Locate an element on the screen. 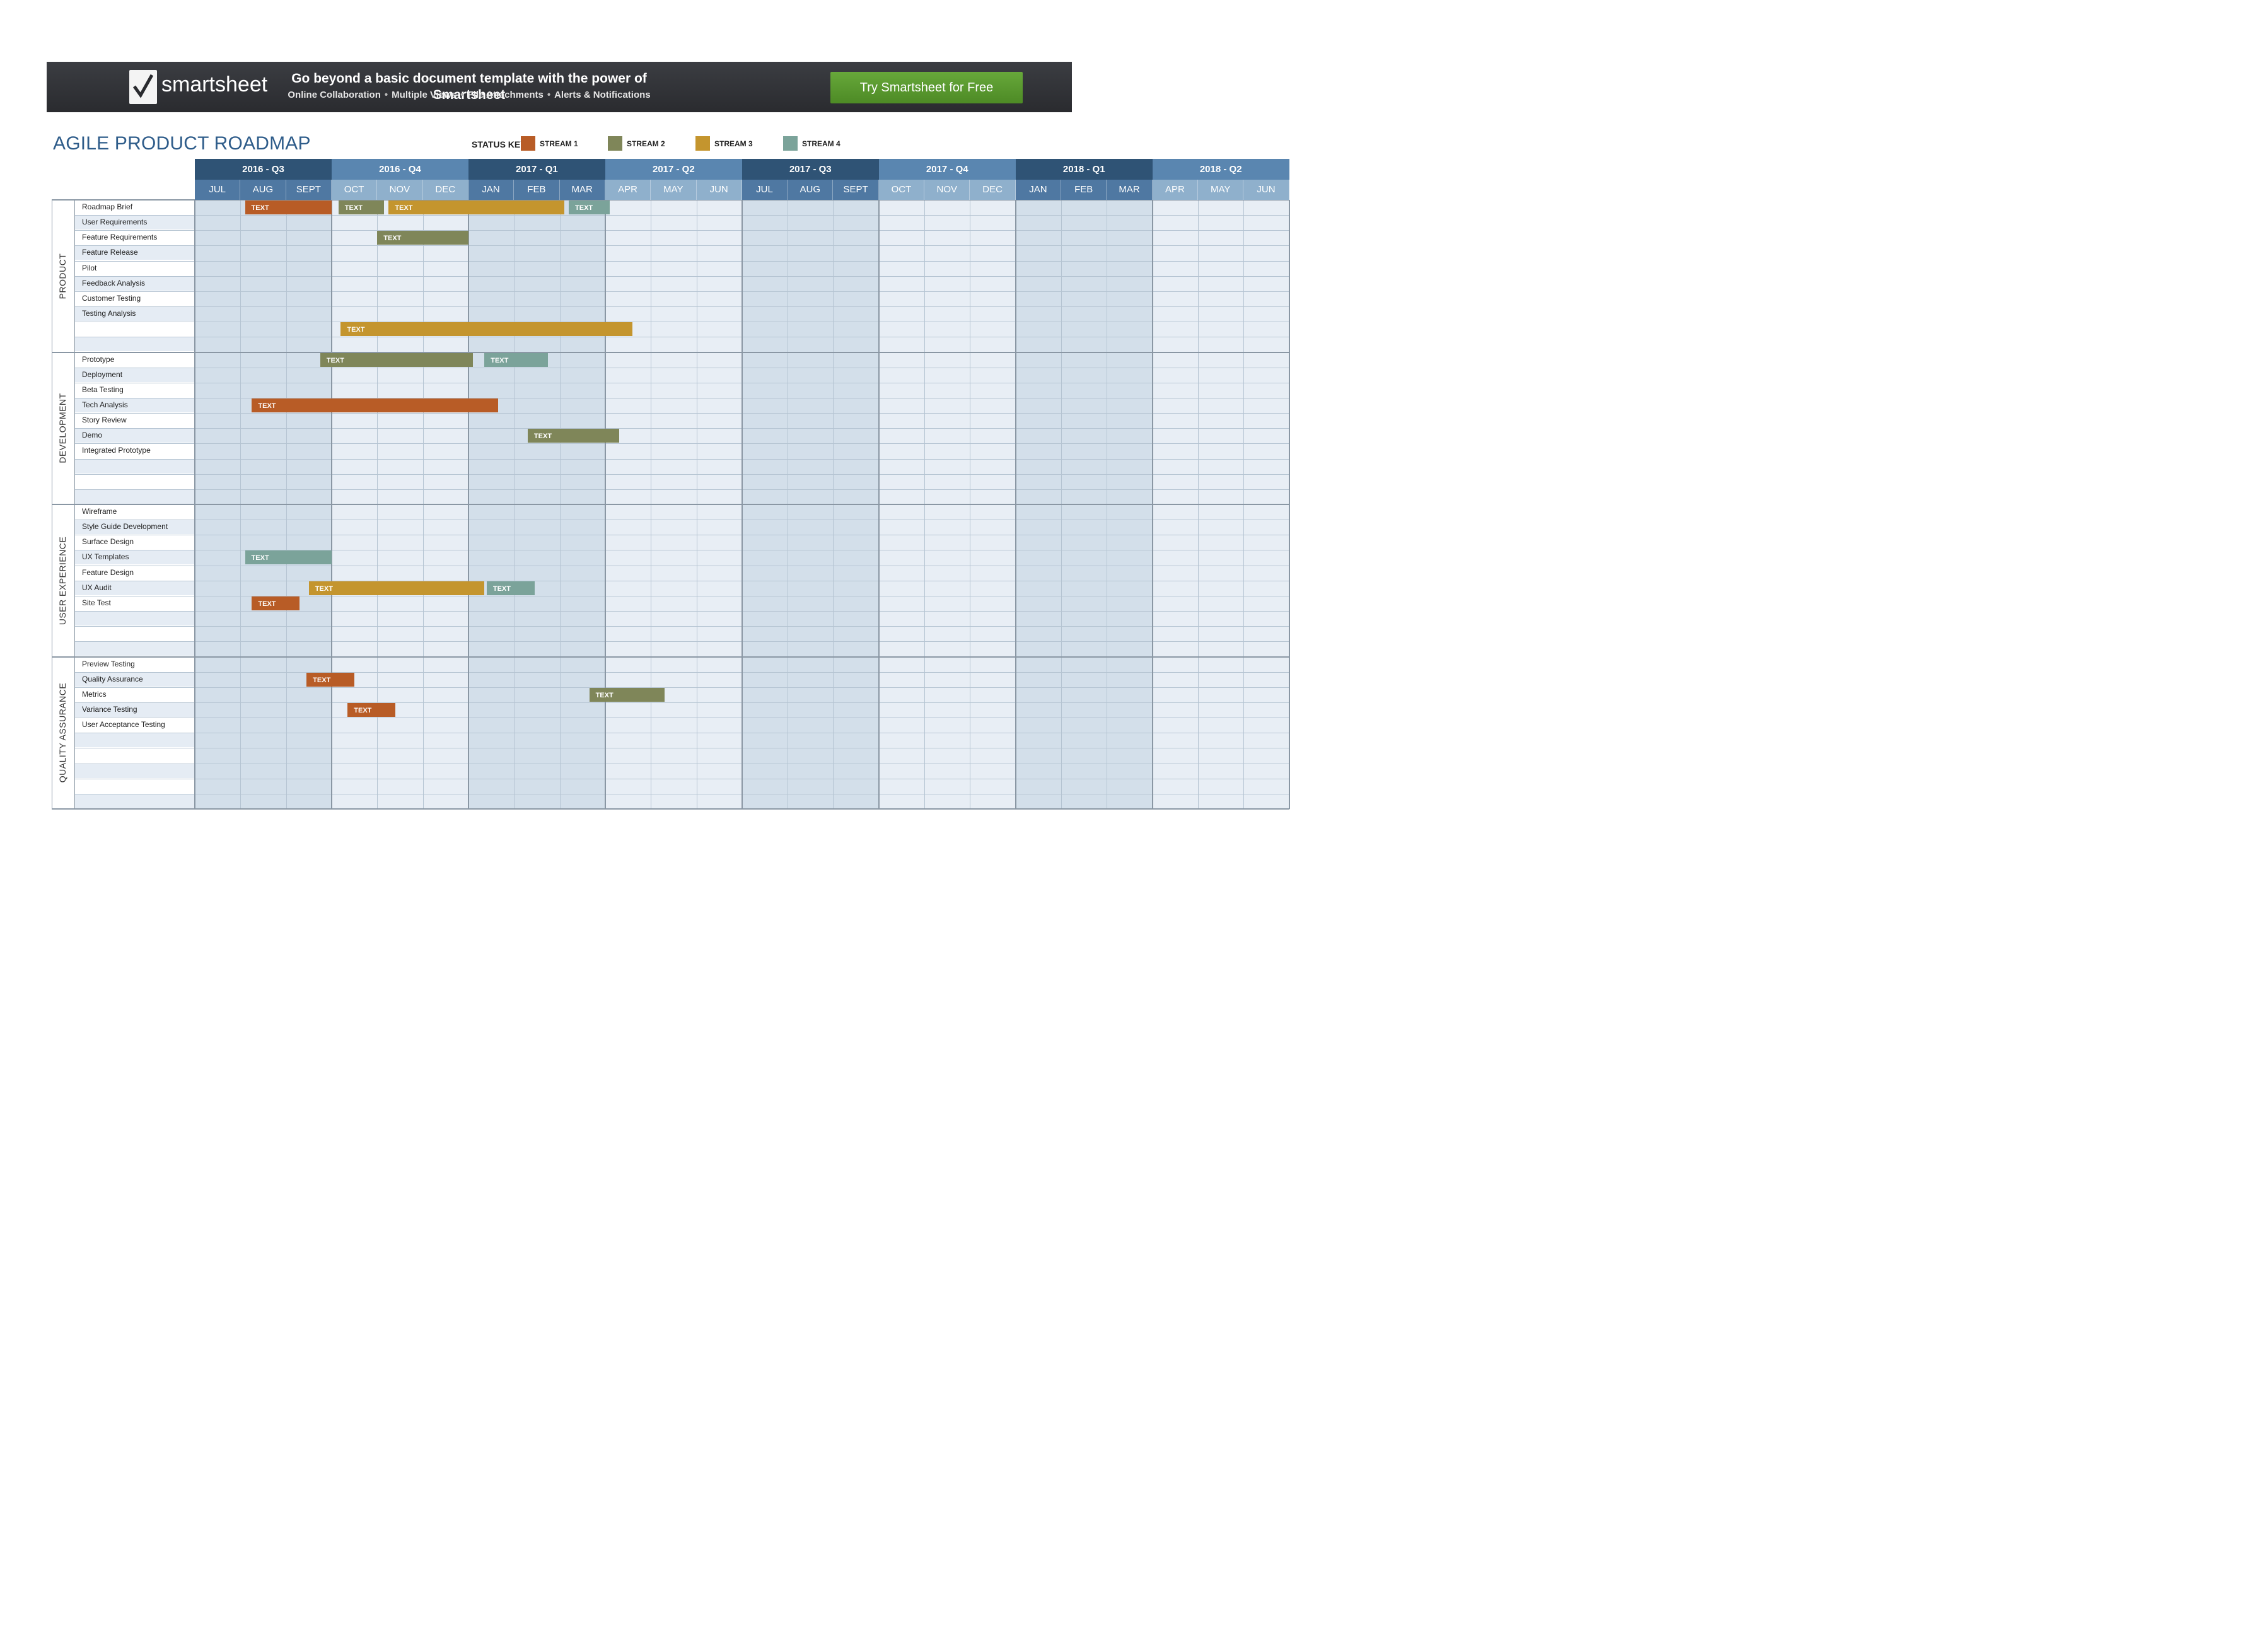 The image size is (2268, 1645). task-name-cell: Variance Testing is located at coordinates (135, 709).